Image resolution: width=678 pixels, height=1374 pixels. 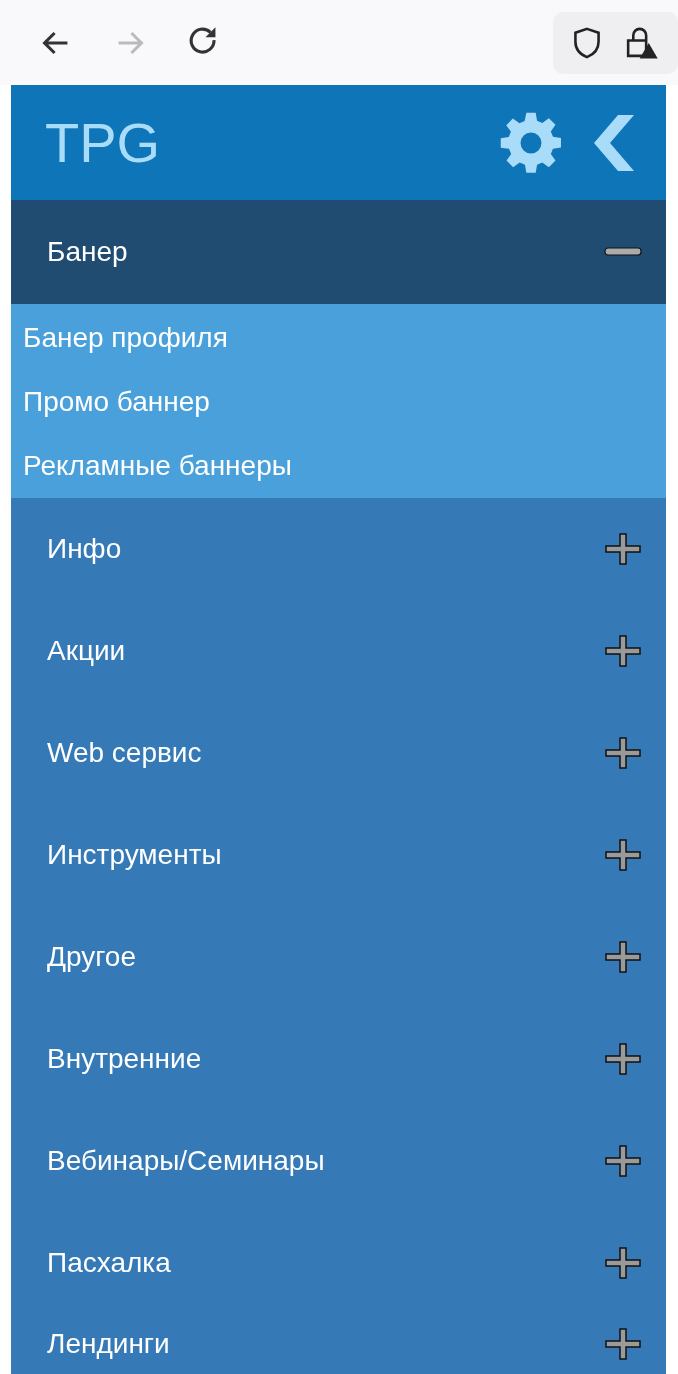 I want to click on menu-group-label: Внутренние, so click(x=124, y=1059).